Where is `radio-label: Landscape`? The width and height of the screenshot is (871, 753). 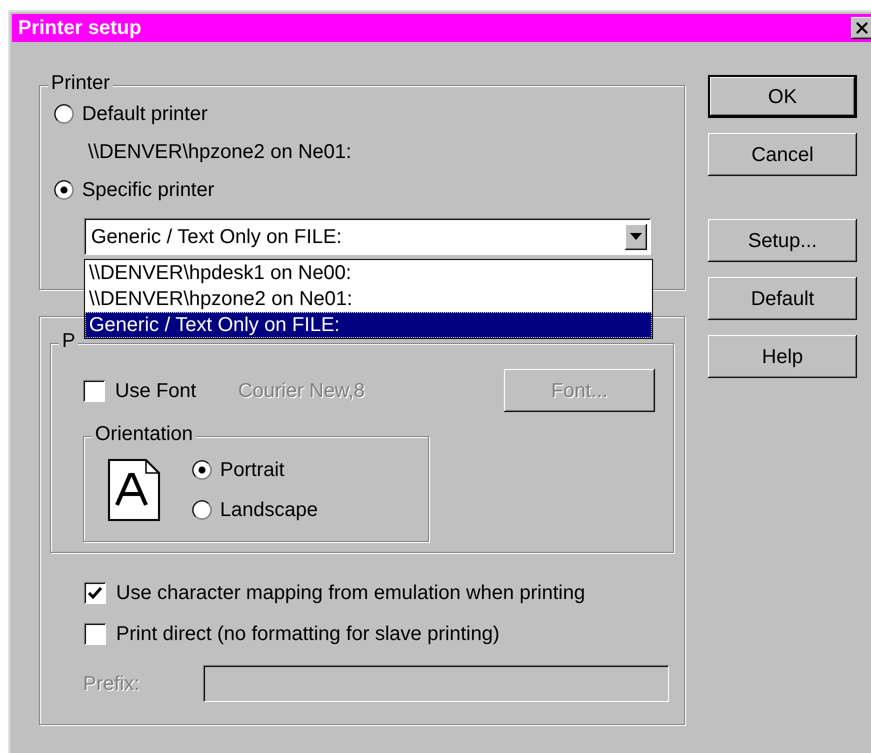
radio-label: Landscape is located at coordinates (269, 510).